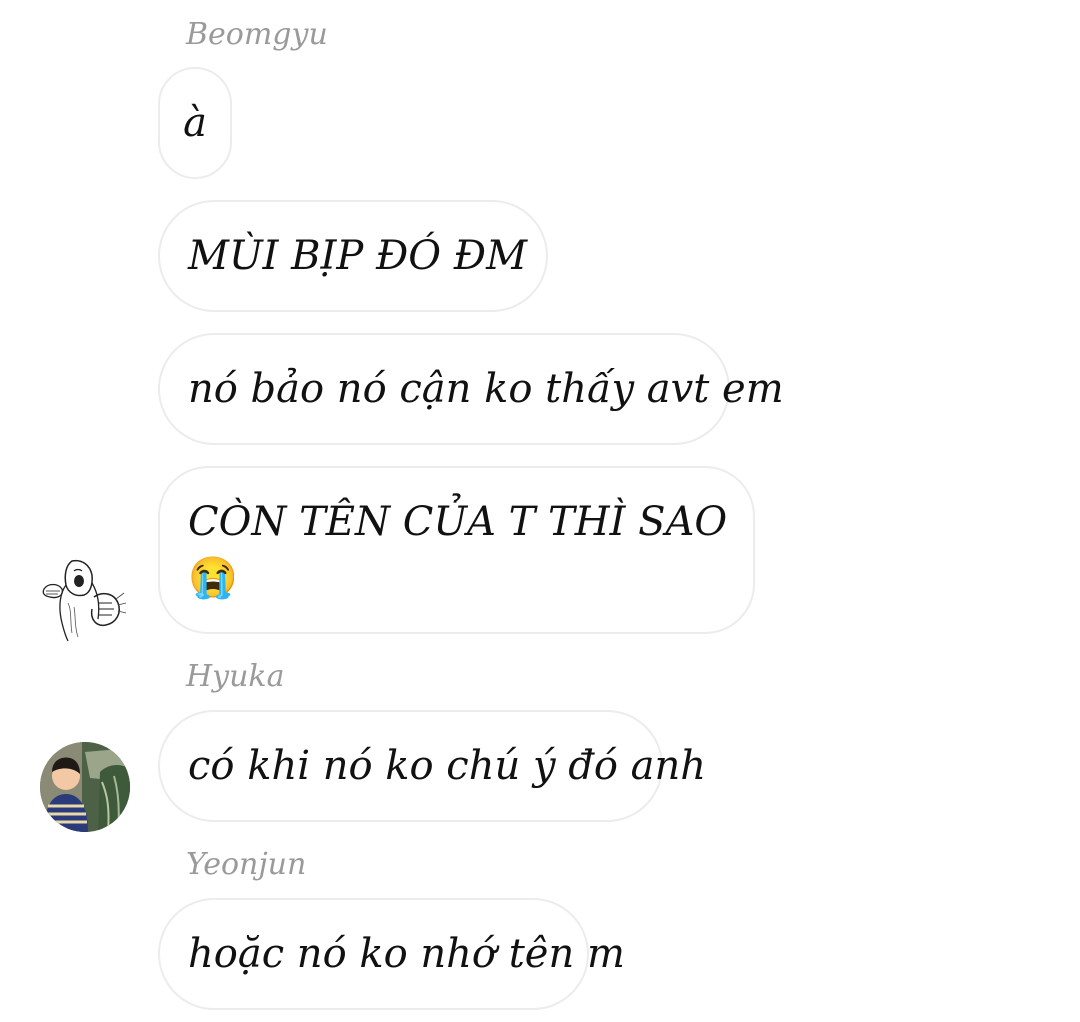 The width and height of the screenshot is (1080, 1022). I want to click on photo-avatar-graphic, so click(85, 787).